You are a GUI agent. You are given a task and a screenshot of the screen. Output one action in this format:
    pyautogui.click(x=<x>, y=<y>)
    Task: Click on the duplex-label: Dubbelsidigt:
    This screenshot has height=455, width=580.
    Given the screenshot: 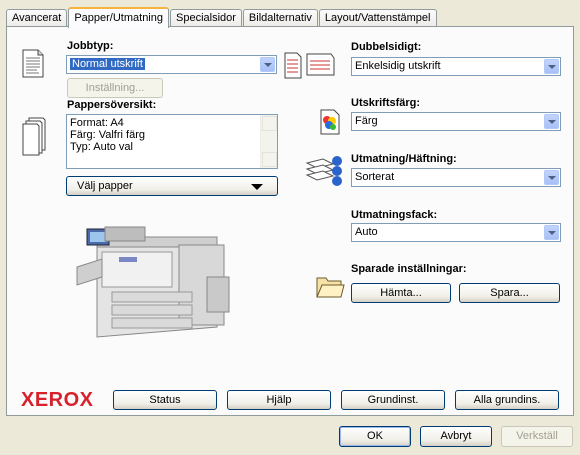 What is the action you would take?
    pyautogui.click(x=386, y=47)
    